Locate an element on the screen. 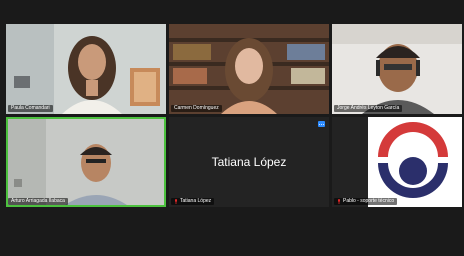  participant-name: Jorge Andrés Leyton García is located at coordinates (368, 108).